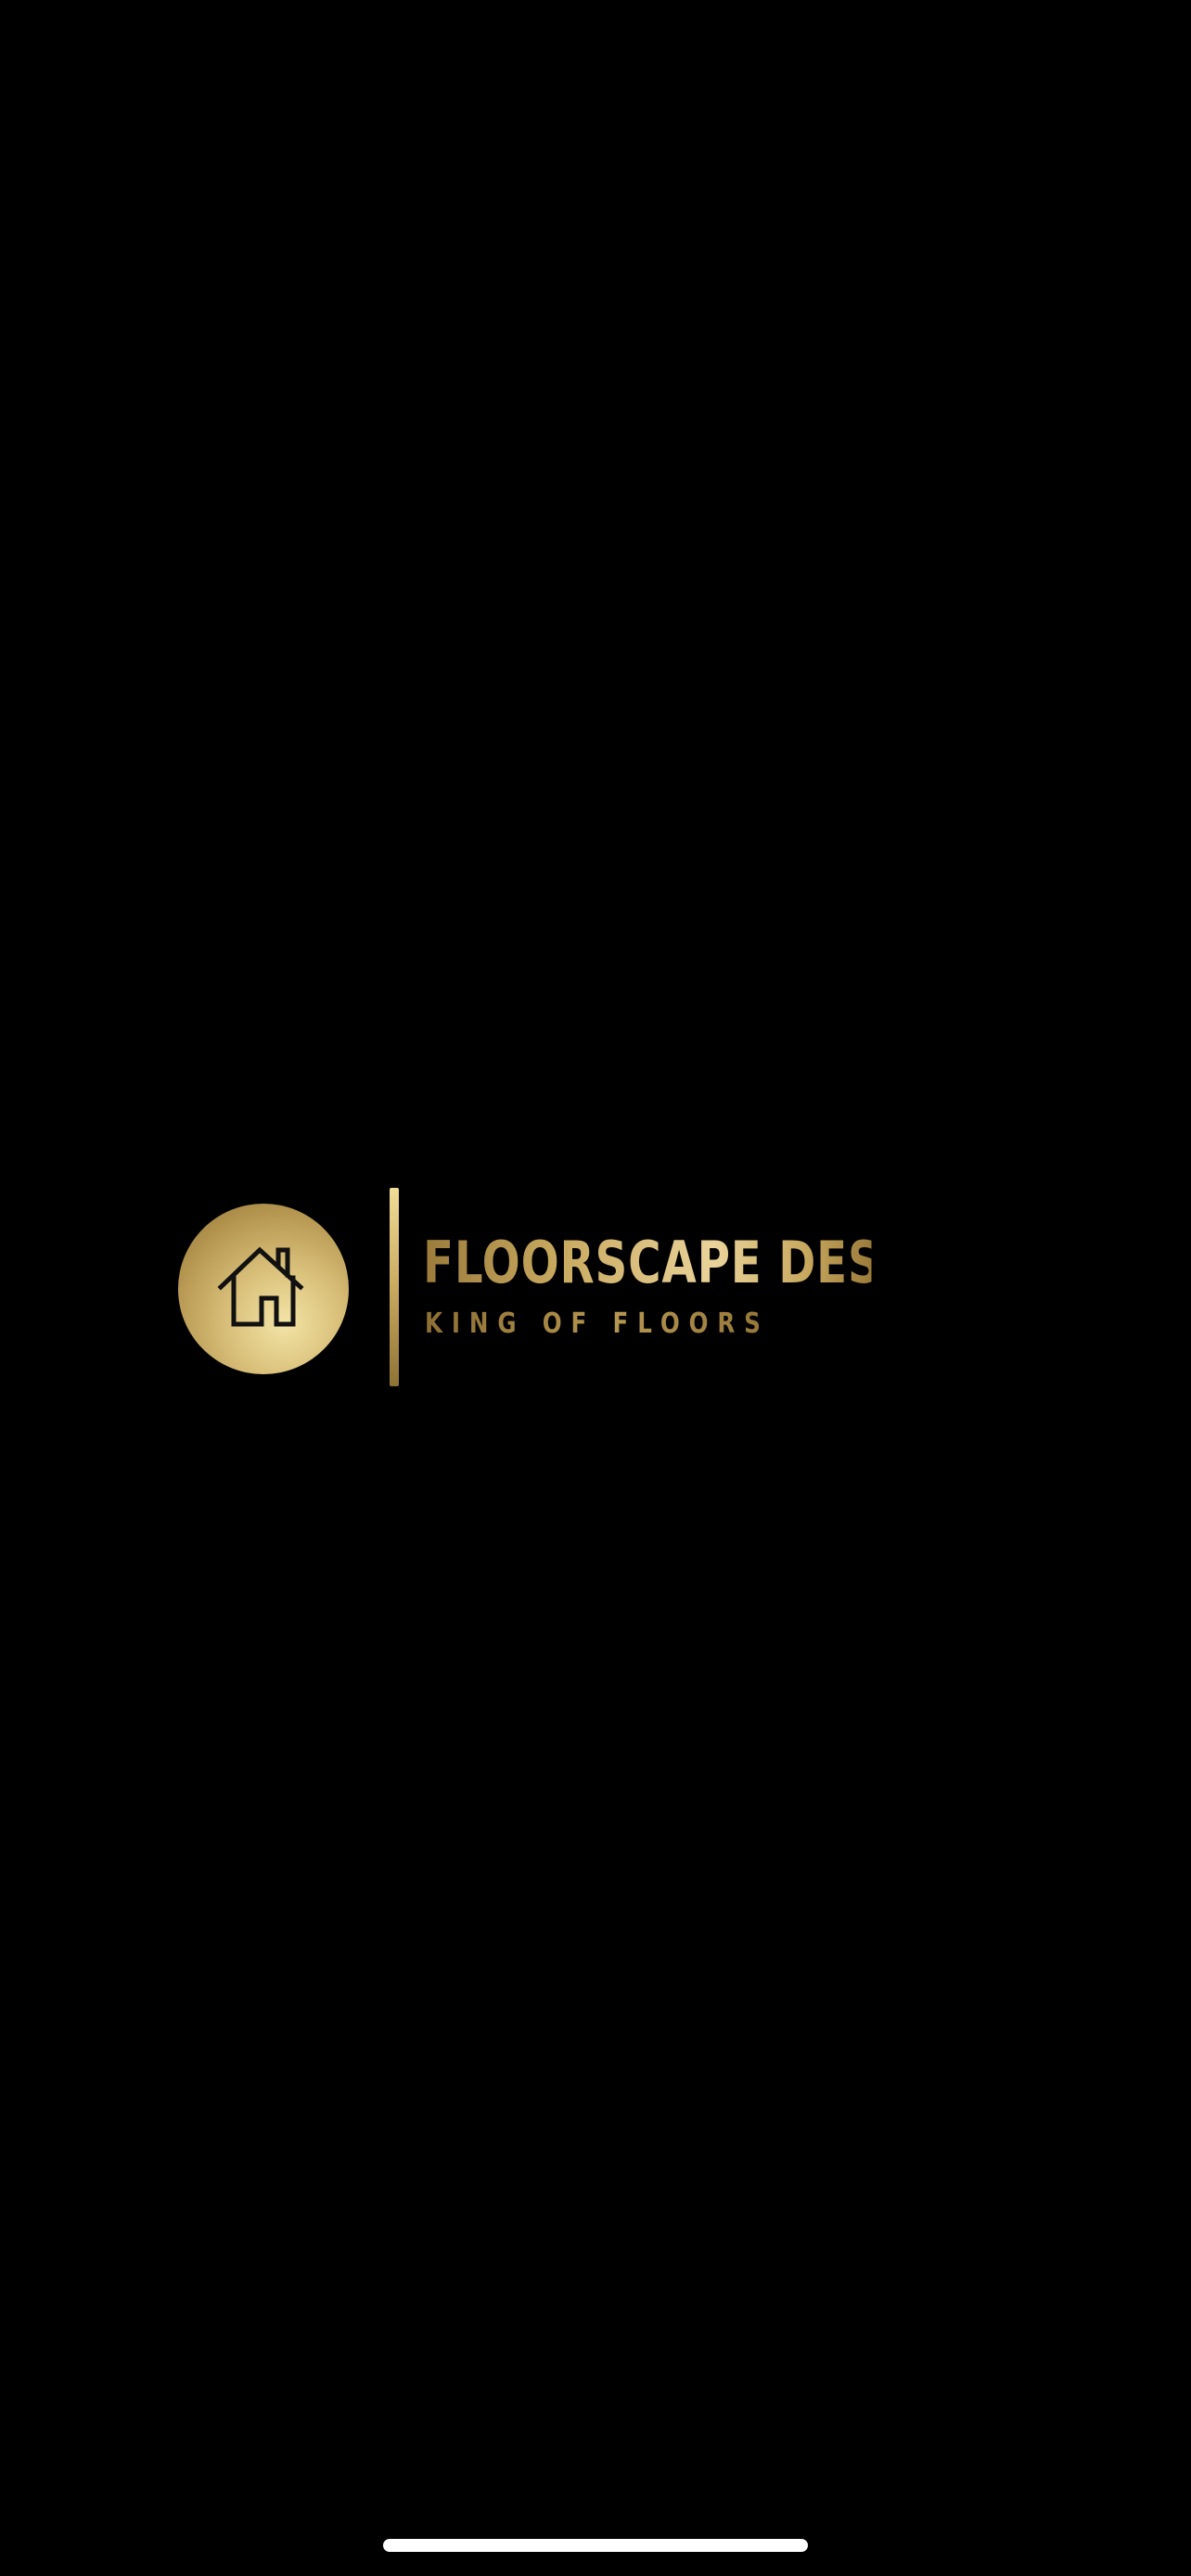  I want to click on brand-tagline: KING OF FLOORS, so click(615, 1324).